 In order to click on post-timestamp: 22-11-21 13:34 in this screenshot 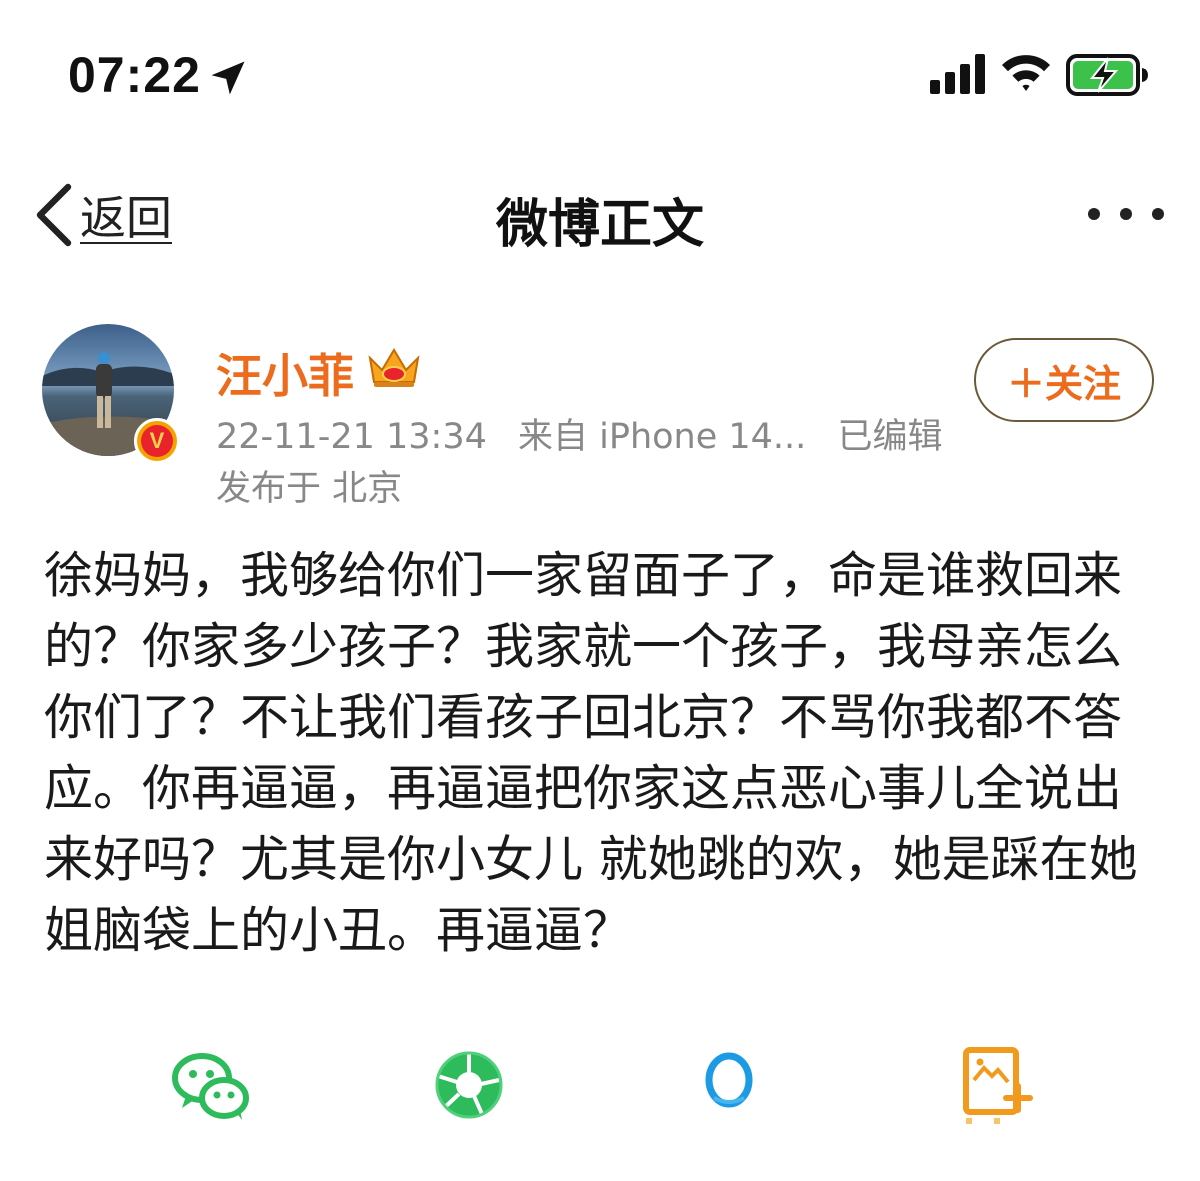, I will do `click(351, 437)`.